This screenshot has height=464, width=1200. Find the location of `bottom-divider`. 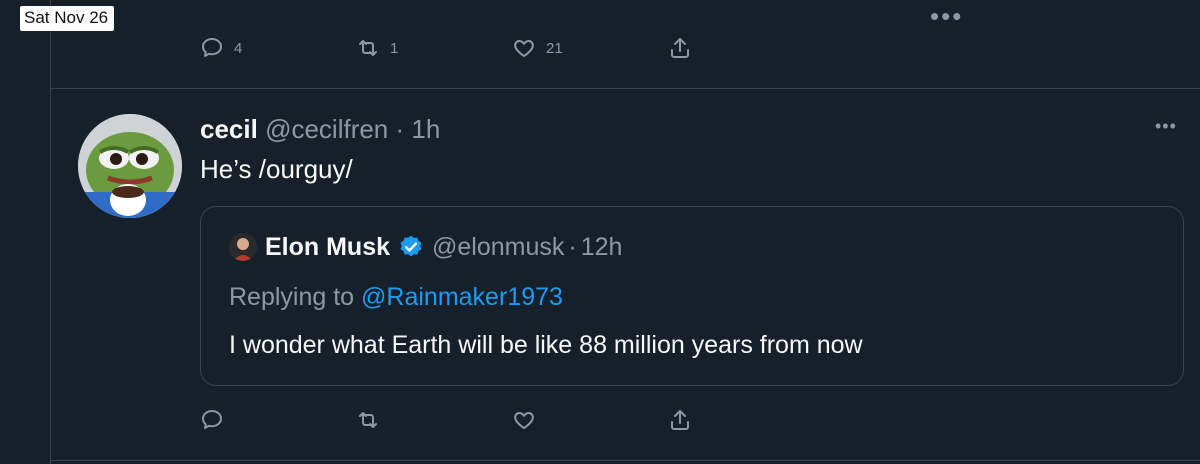

bottom-divider is located at coordinates (625, 460).